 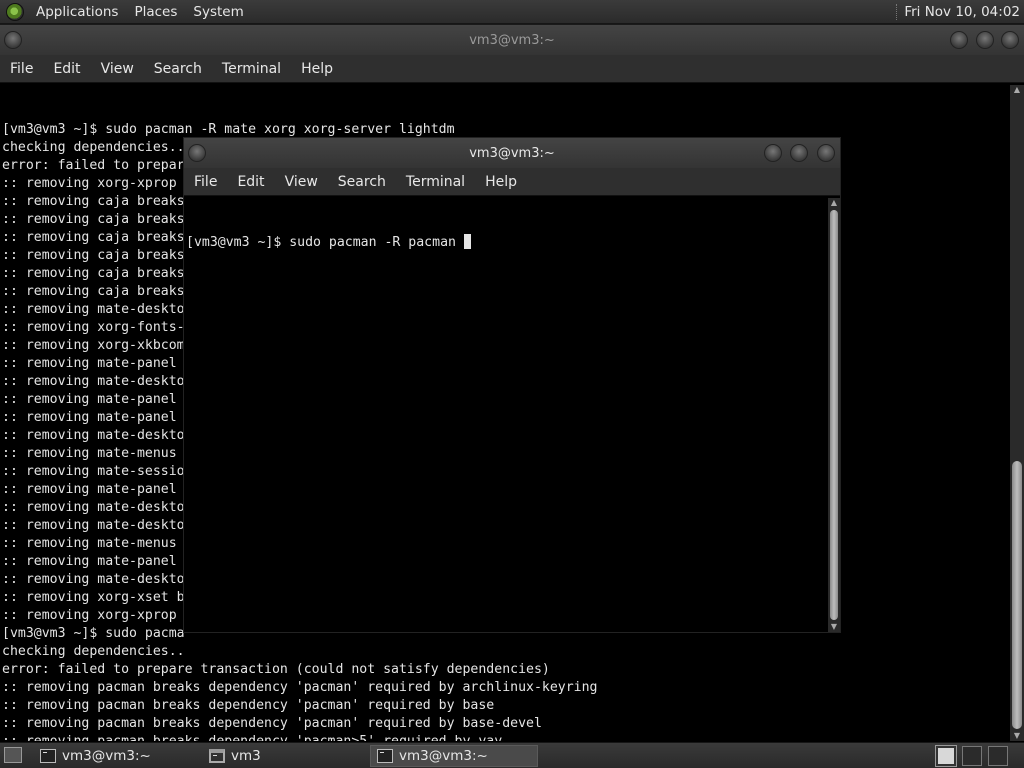 I want to click on command-text: [vm3@vm3 ~]$ sudo pacman -R pacman, so click(x=325, y=242).